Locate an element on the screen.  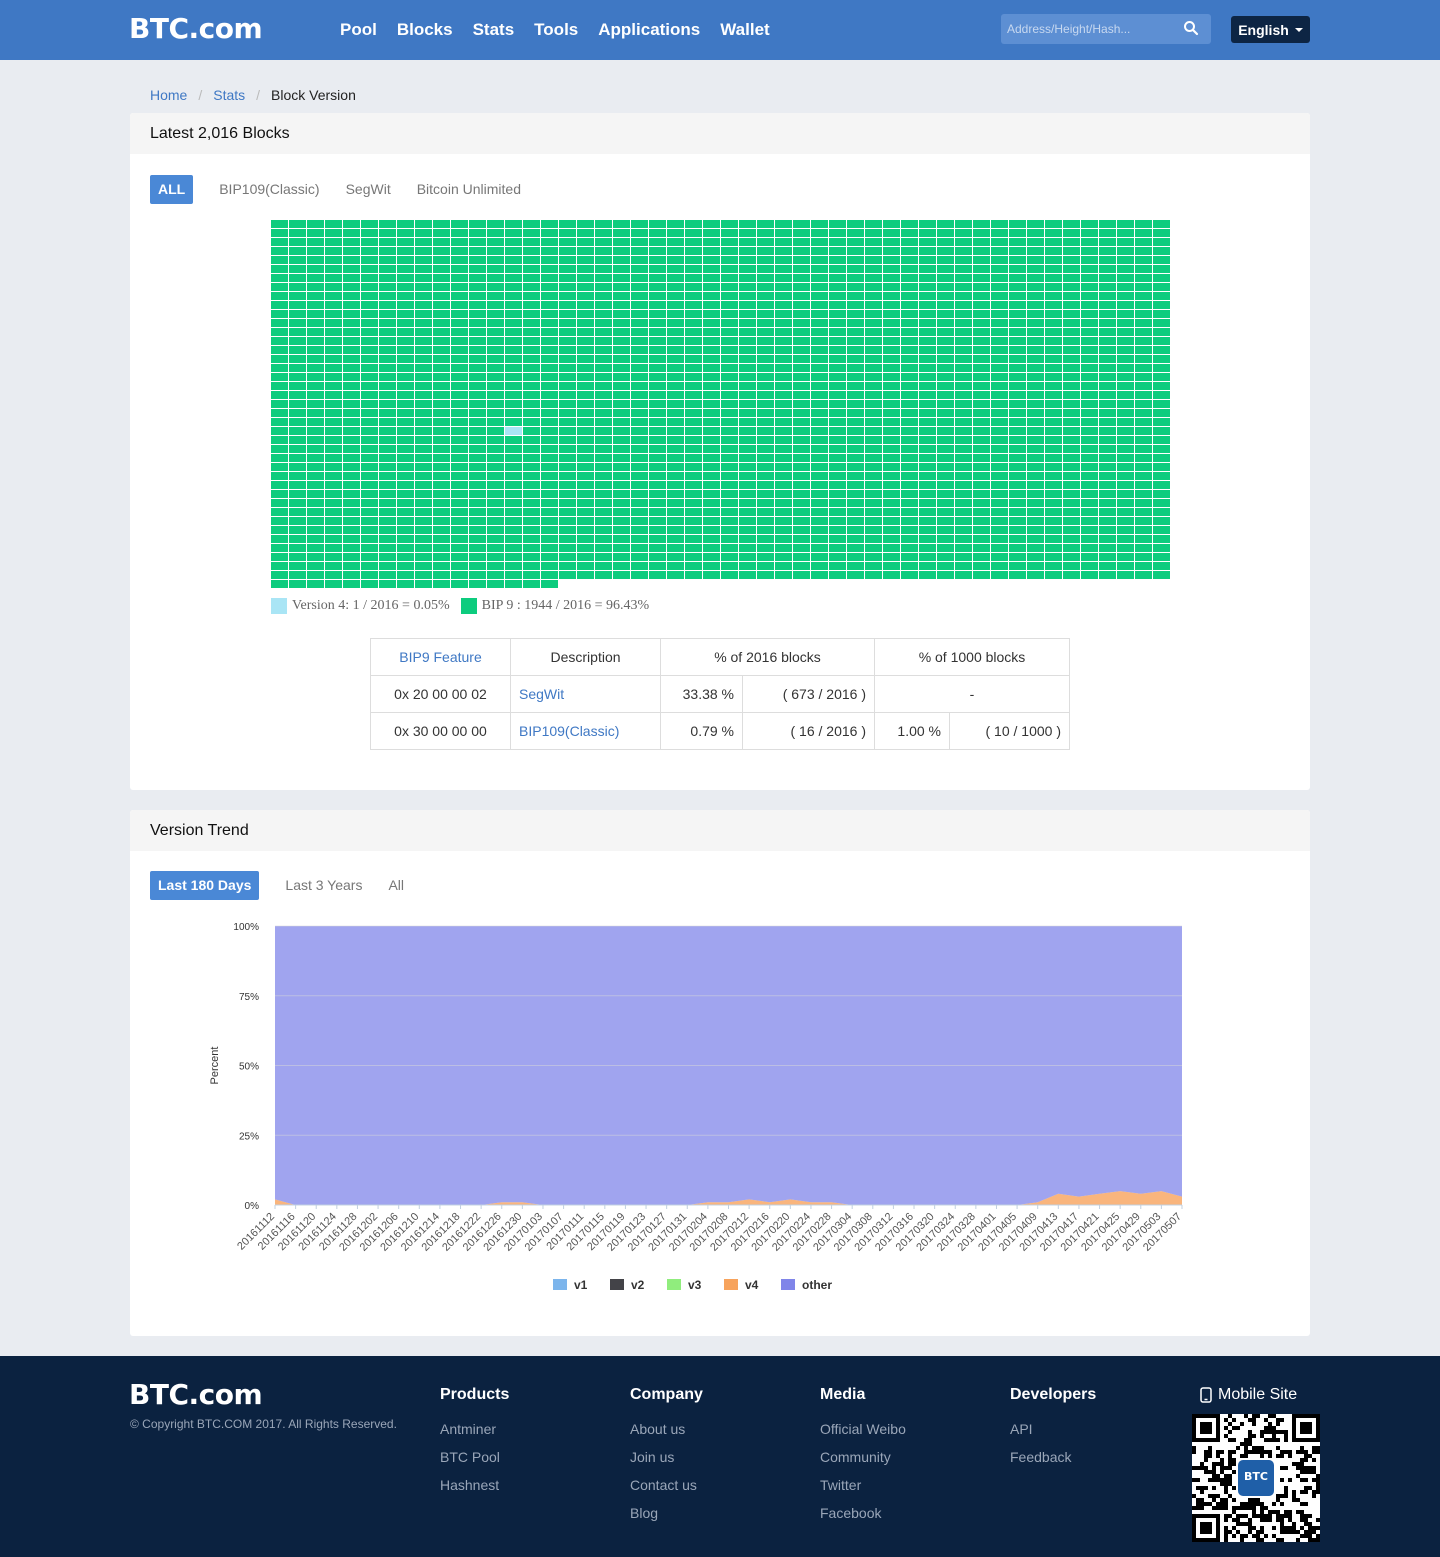
footer-link-join-us: Join us is located at coordinates (666, 1463).